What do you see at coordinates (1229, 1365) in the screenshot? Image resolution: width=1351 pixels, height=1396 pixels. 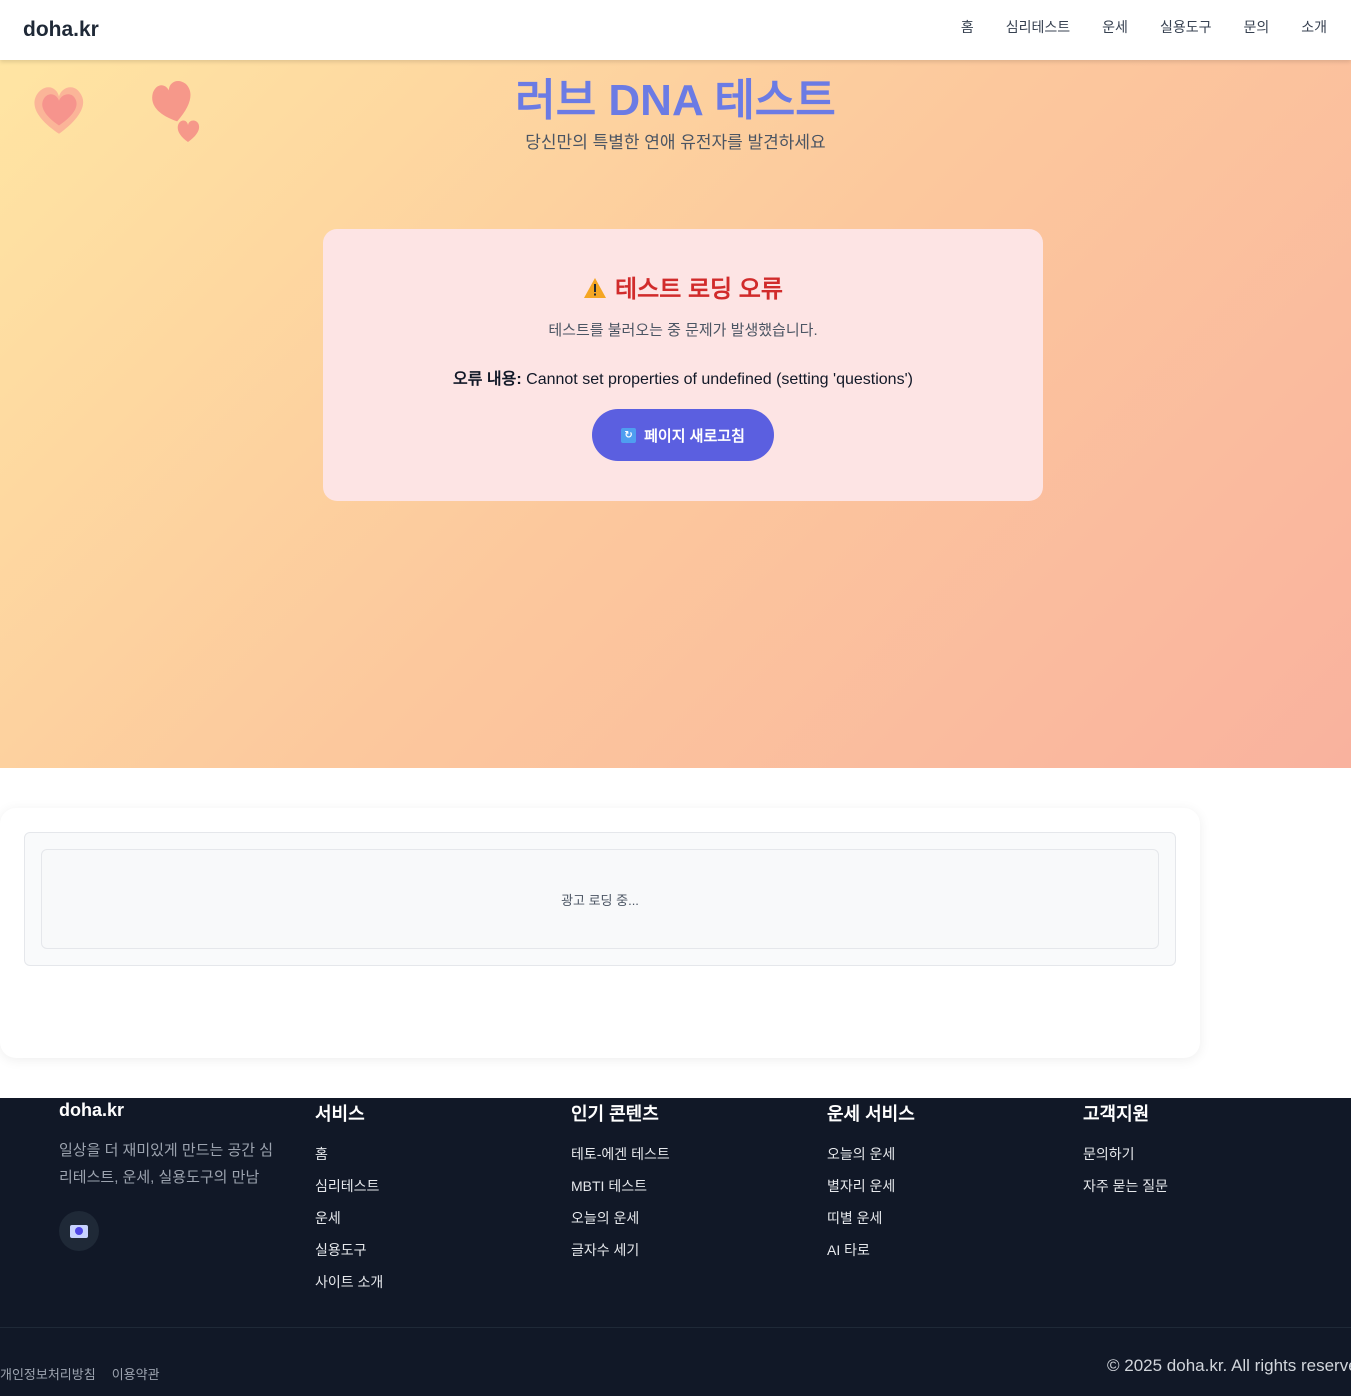 I see `copyright: © 2025 doha.kr. All rights reserved.` at bounding box center [1229, 1365].